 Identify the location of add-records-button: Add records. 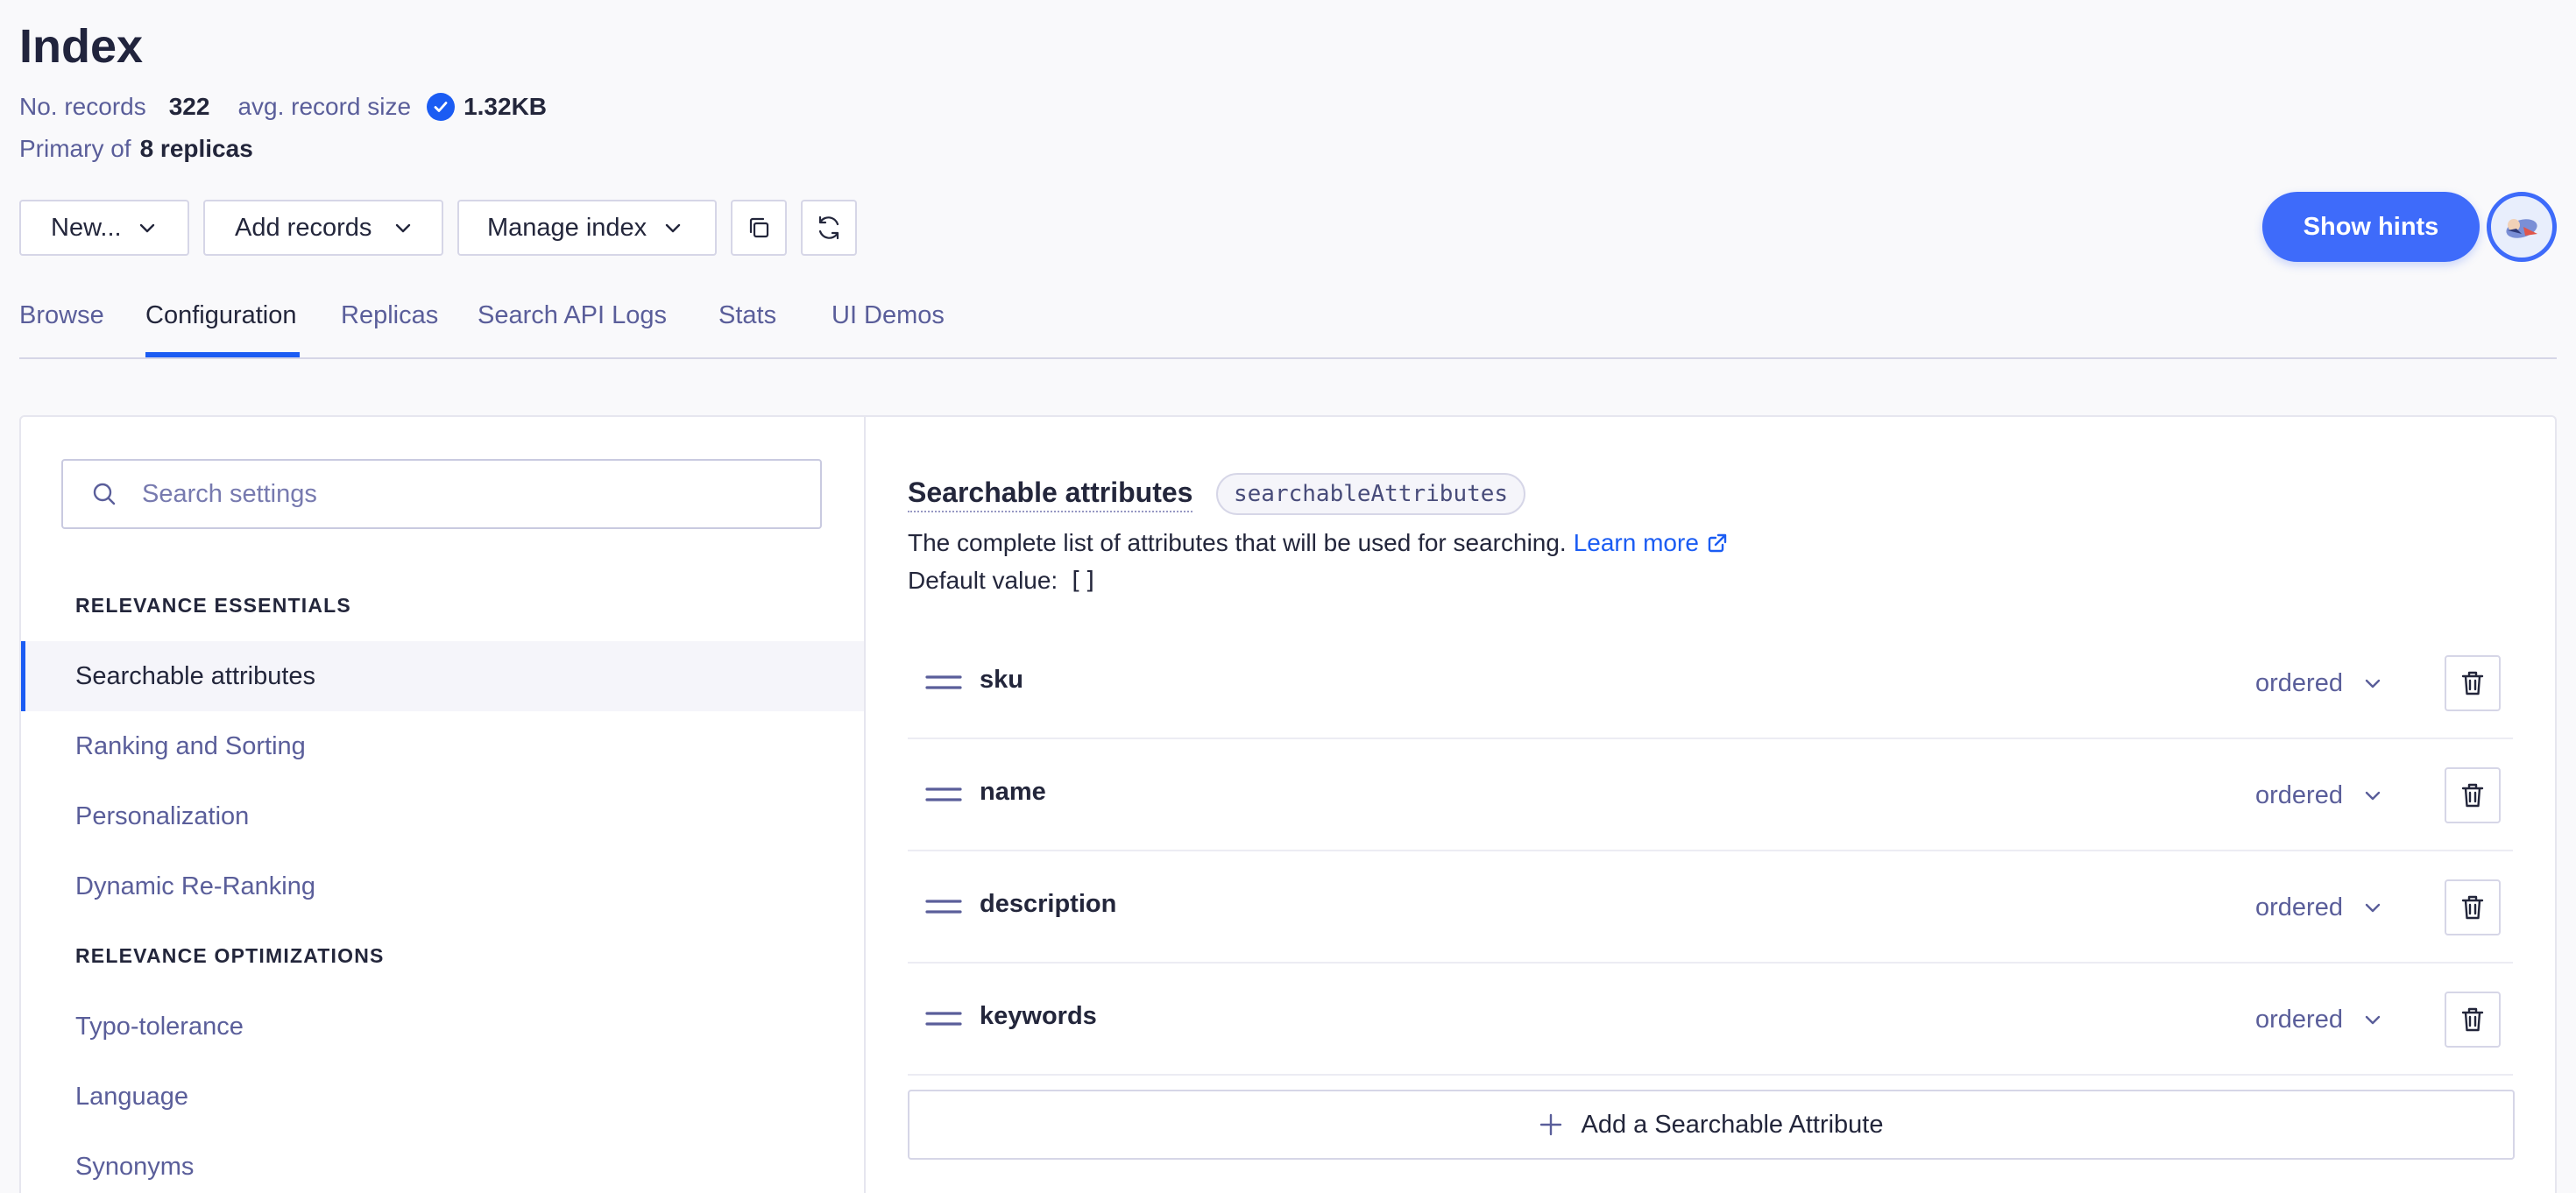
(323, 228).